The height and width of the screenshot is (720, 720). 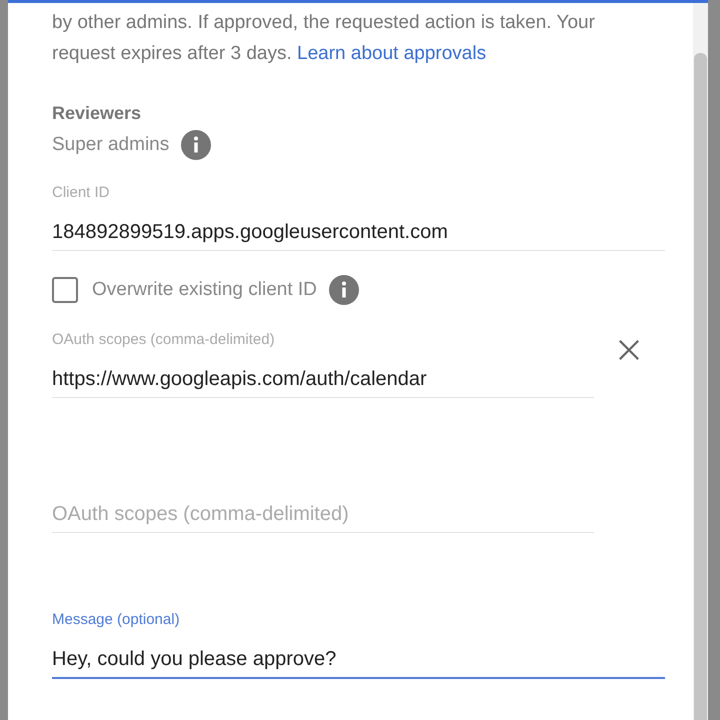 I want to click on reviewers-value: Super admins, so click(x=111, y=145).